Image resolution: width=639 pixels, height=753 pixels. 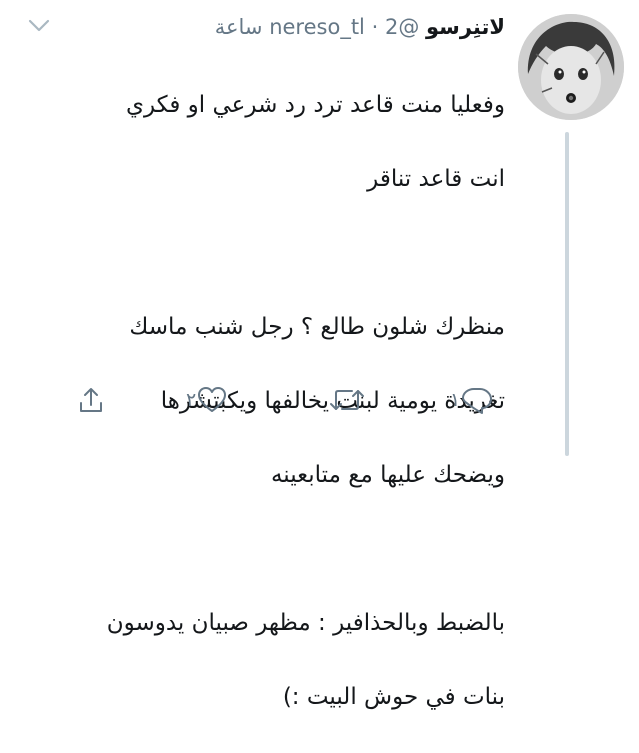 I want to click on tweet-line: وفعليا منت قاعد ترد رد شرعي او فكري, so click(x=315, y=105).